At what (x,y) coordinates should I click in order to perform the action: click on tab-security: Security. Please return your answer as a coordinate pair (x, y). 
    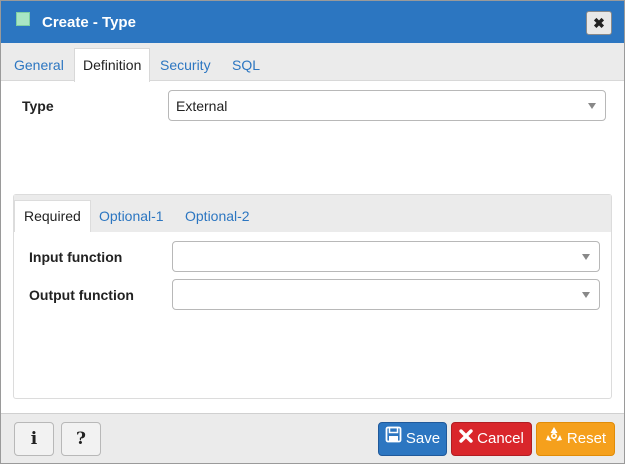
    Looking at the image, I should click on (185, 65).